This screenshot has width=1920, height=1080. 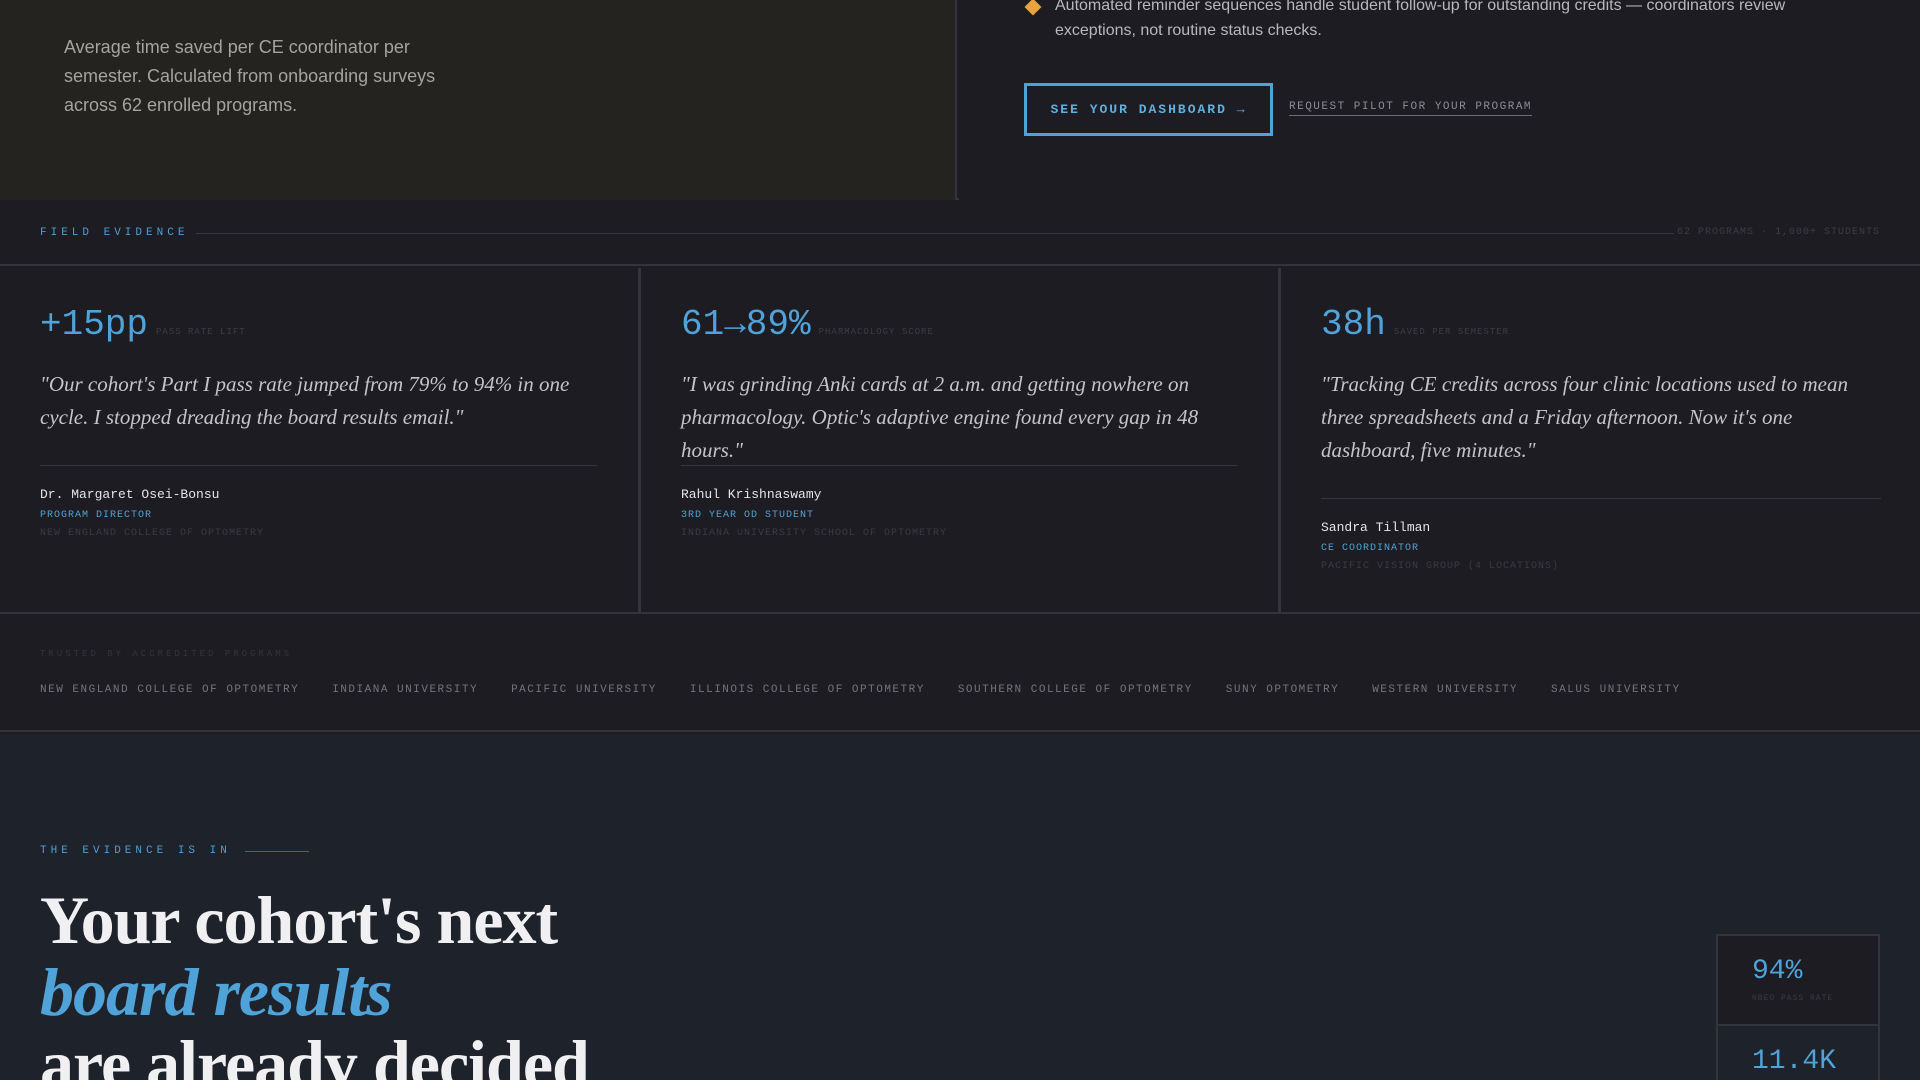 I want to click on trusted-program: PACIFIC UNIVERSITY, so click(x=584, y=690).